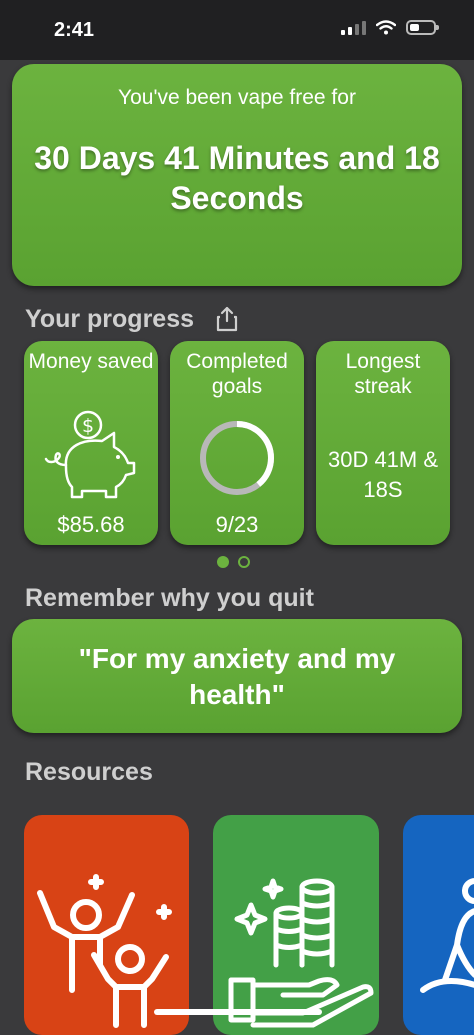 This screenshot has width=474, height=1035. What do you see at coordinates (91, 524) in the screenshot?
I see `money-saved-value: $85.68` at bounding box center [91, 524].